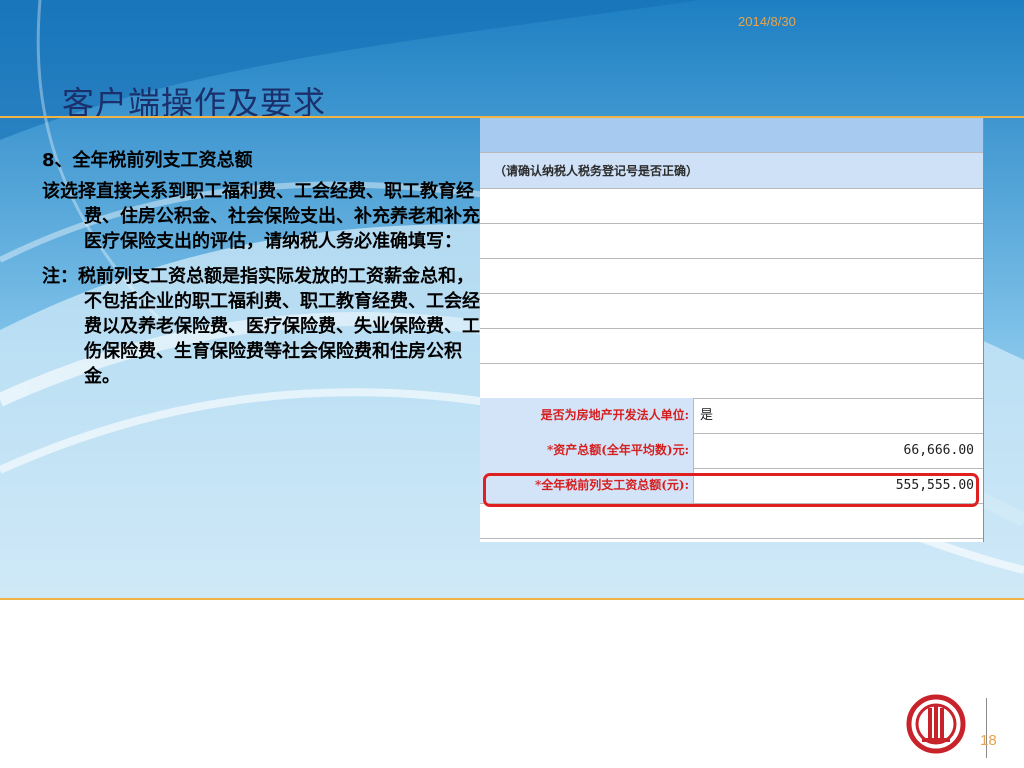  I want to click on slide-date: 2014/8/30, so click(767, 21).